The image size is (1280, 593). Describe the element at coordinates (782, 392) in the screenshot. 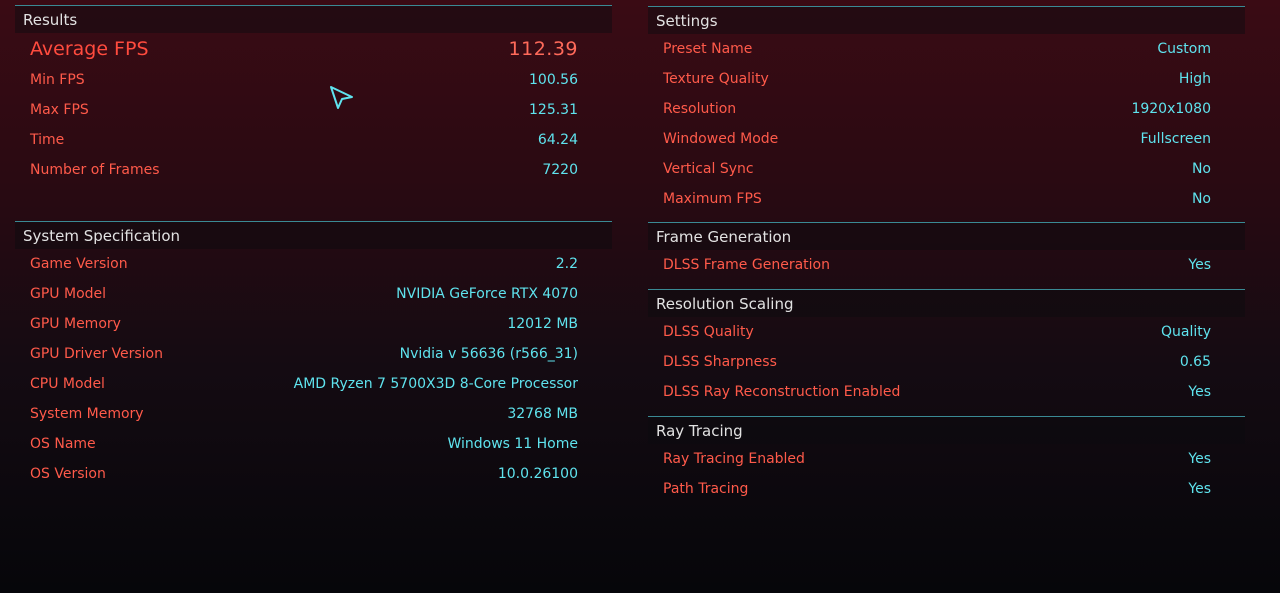

I see `row-label: DLSS Ray Reconstruction Enabled` at that location.